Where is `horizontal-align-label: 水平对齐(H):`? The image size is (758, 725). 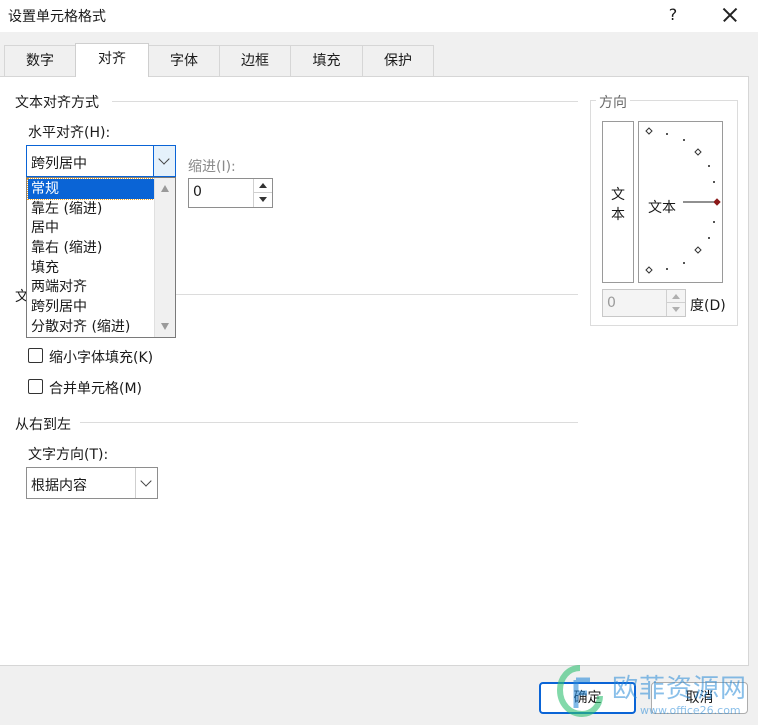
horizontal-align-label: 水平对齐(H): is located at coordinates (69, 133).